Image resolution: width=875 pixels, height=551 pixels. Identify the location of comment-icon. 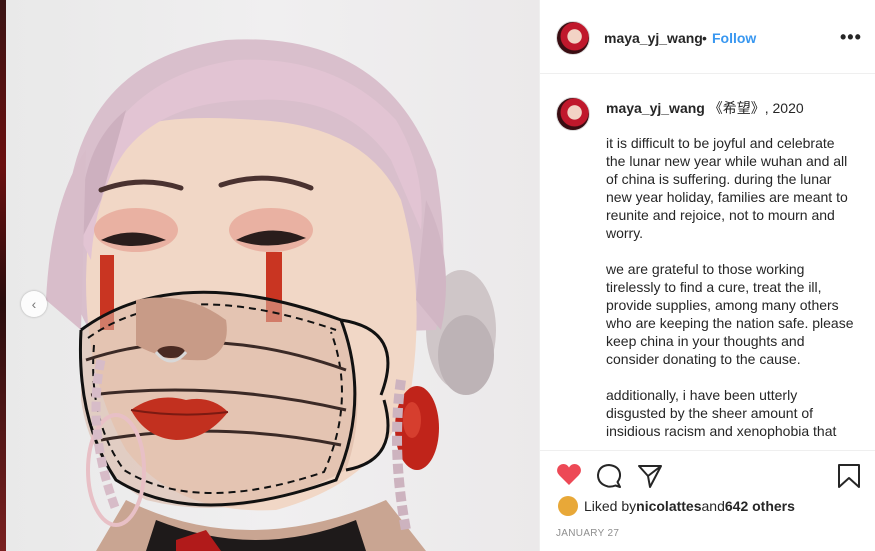
(609, 478).